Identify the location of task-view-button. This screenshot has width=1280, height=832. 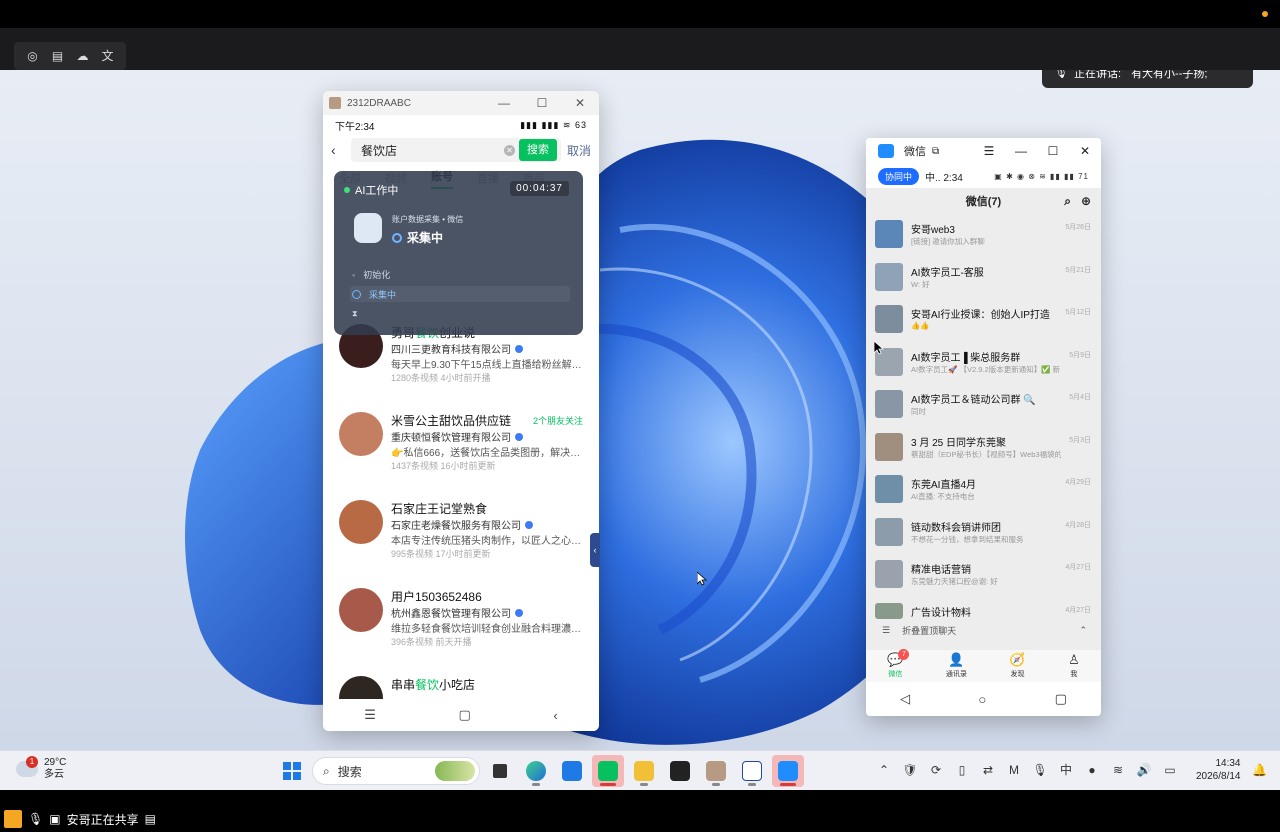
(500, 771).